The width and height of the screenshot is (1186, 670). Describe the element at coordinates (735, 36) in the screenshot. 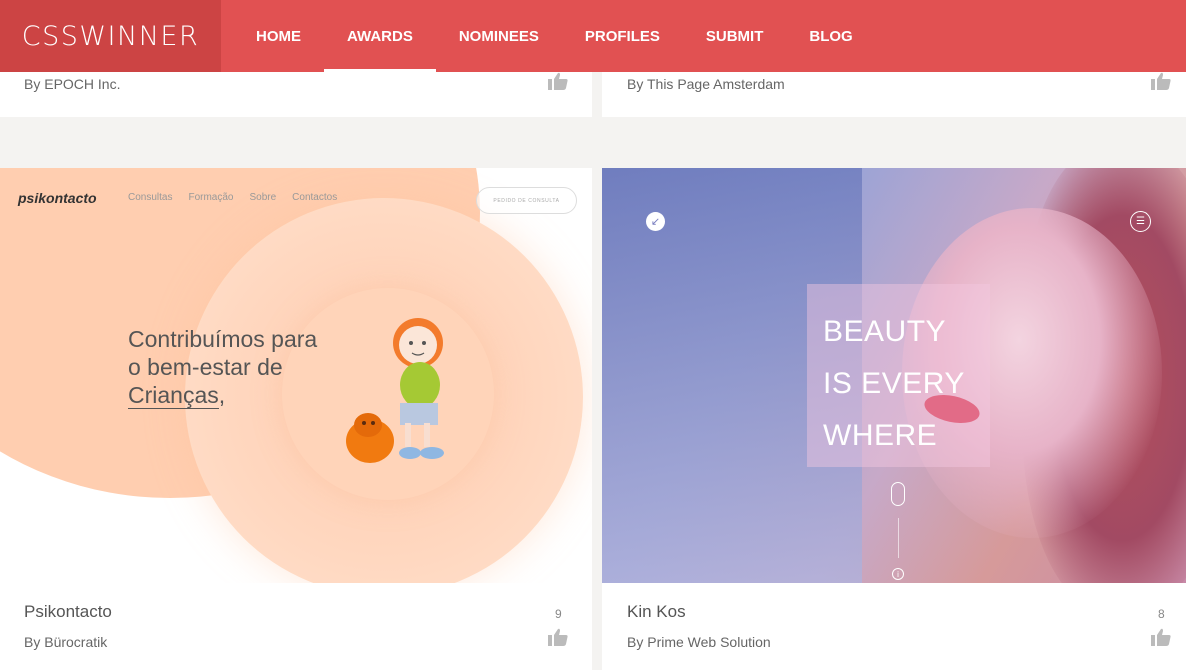

I see `menu-item-submit: SUBMIT` at that location.